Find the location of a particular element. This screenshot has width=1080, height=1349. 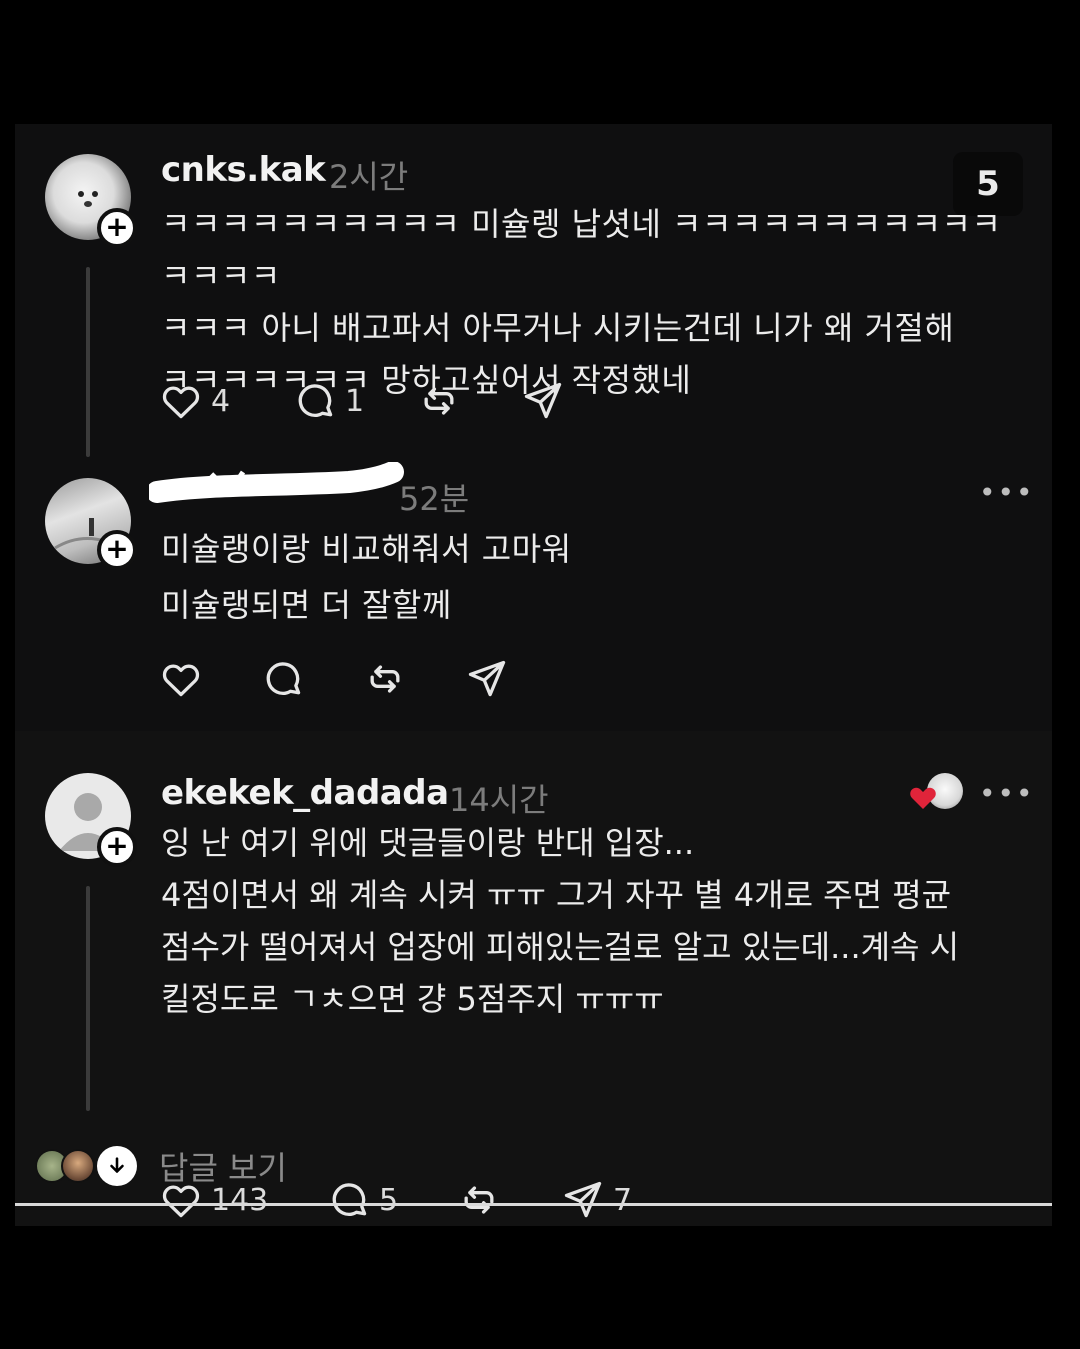

timestamp: 2시간 is located at coordinates (369, 177).